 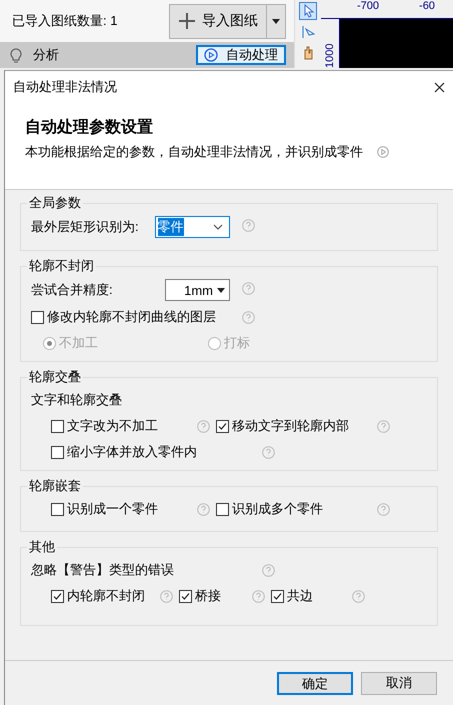 I want to click on chevron-icon, so click(x=218, y=227).